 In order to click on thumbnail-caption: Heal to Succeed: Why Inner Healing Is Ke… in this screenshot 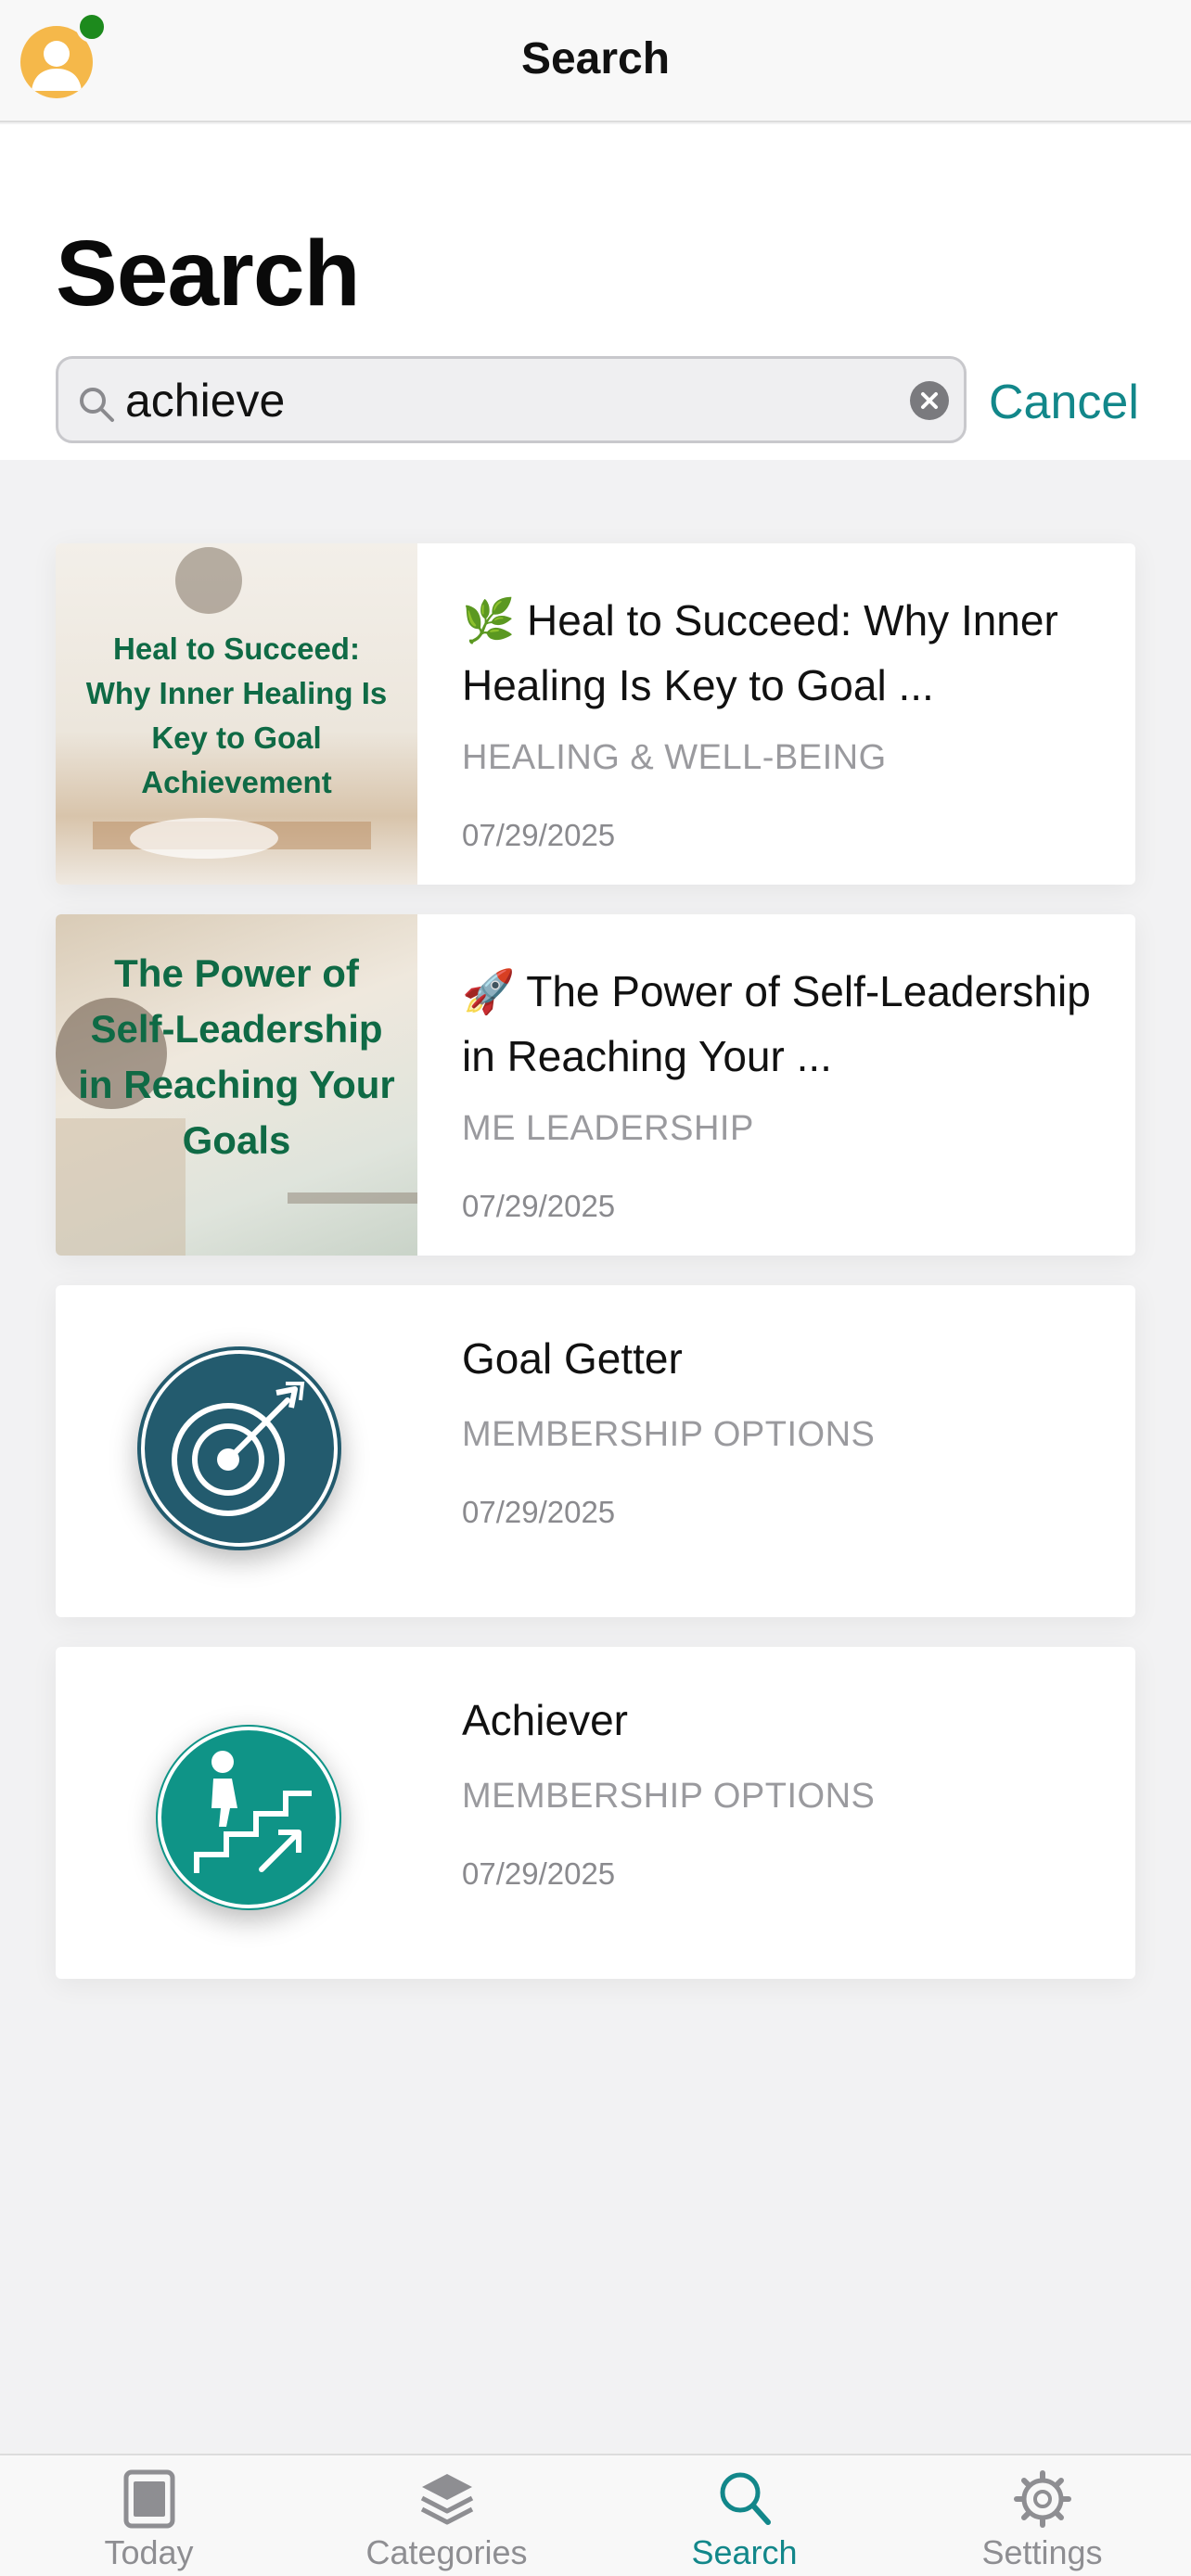, I will do `click(236, 715)`.